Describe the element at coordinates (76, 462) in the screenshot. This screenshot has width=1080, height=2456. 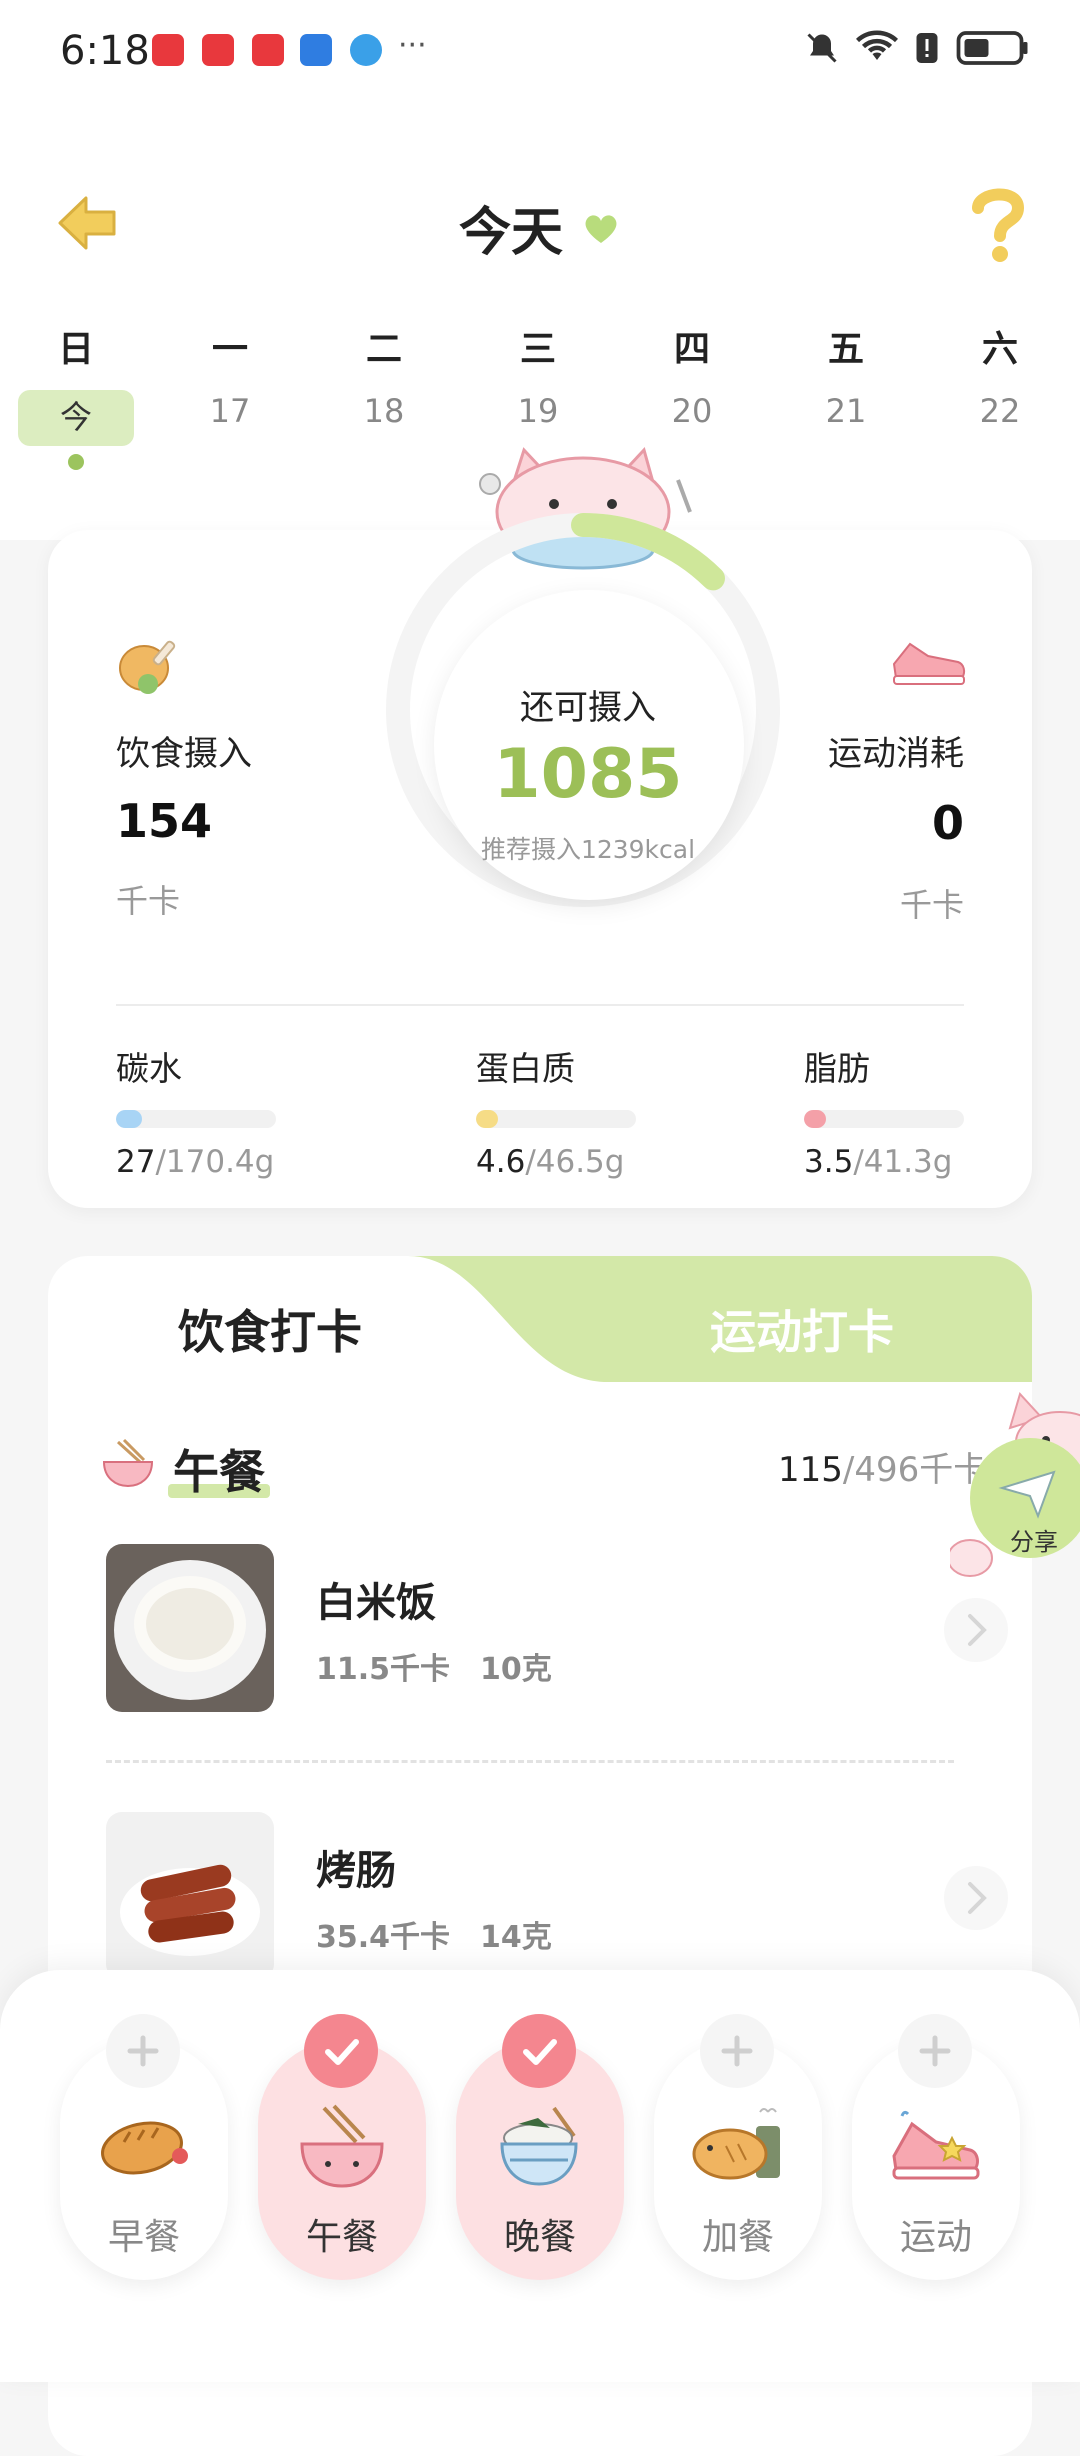
I see `today-dot` at that location.